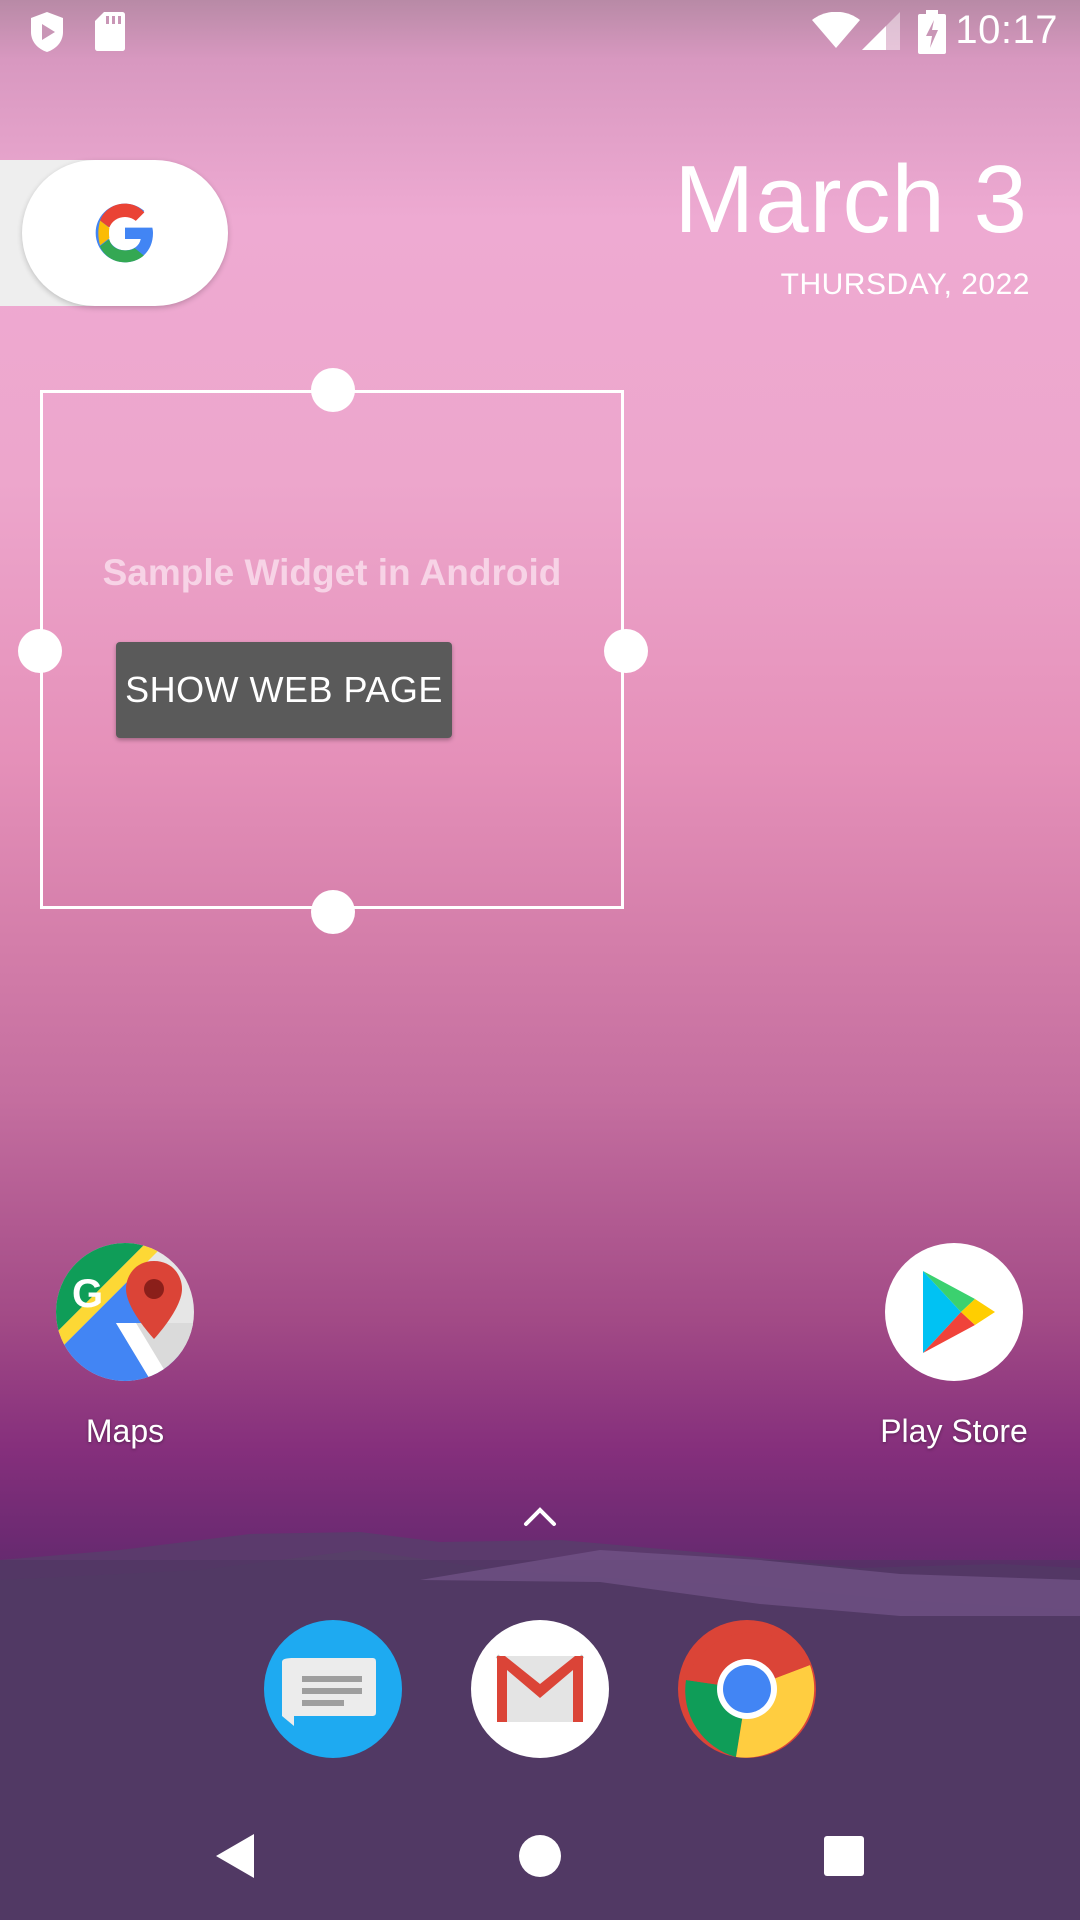  What do you see at coordinates (540, 1858) in the screenshot?
I see `home-icon` at bounding box center [540, 1858].